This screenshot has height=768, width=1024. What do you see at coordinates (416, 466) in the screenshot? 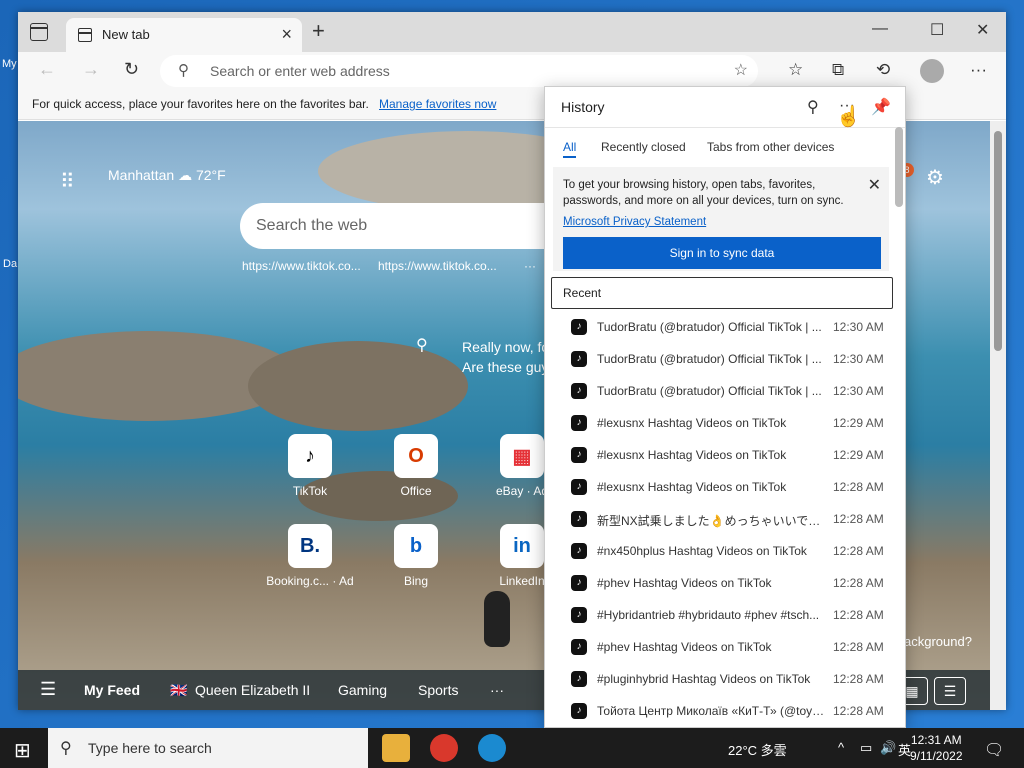
I see `top-site-tile: O Office` at bounding box center [416, 466].